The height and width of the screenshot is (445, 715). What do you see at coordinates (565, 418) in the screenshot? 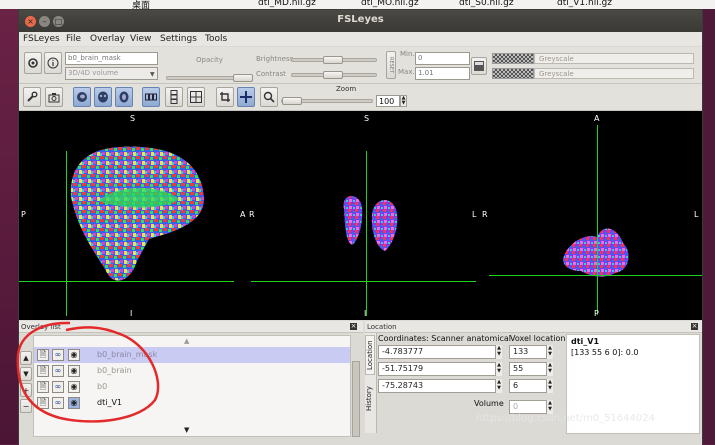
I see `watermark: https://blog.csdn.net/m0_51644024` at bounding box center [565, 418].